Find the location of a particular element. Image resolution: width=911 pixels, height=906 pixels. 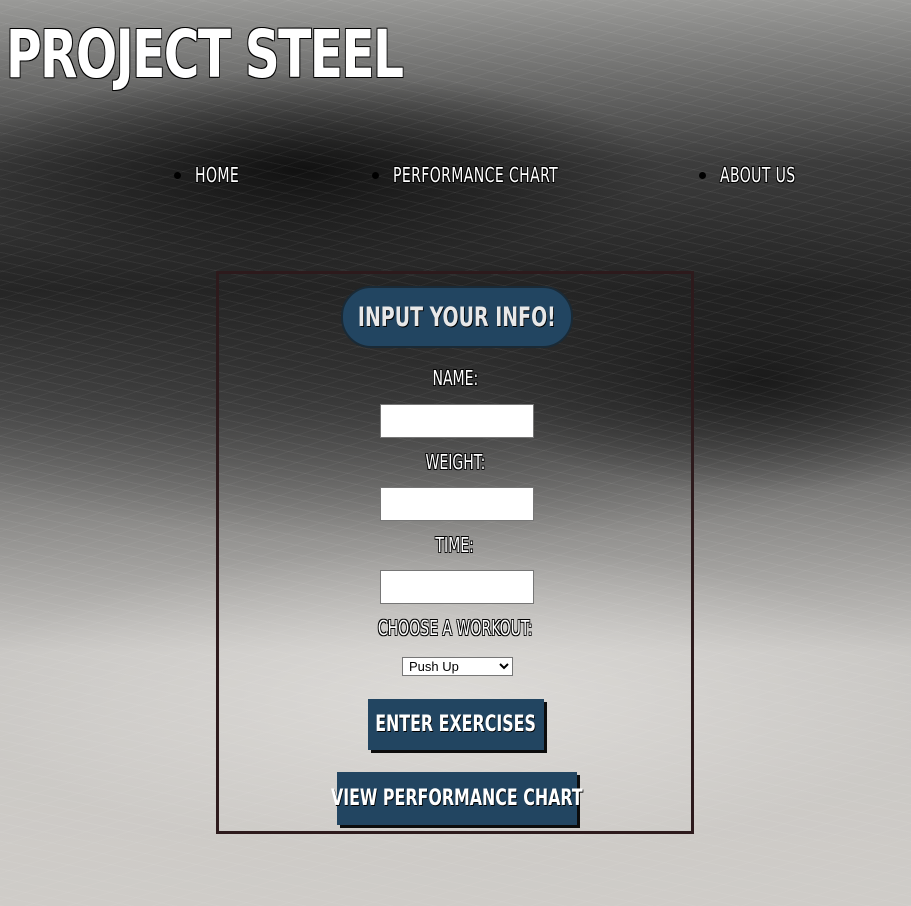

site-title: PROJECT STEEL is located at coordinates (205, 54).